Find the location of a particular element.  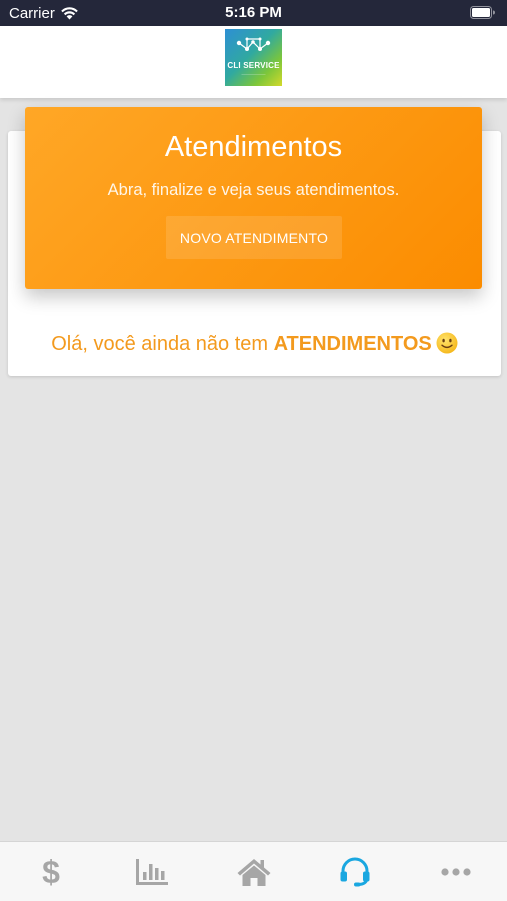

smiling-face-icon is located at coordinates (447, 343).